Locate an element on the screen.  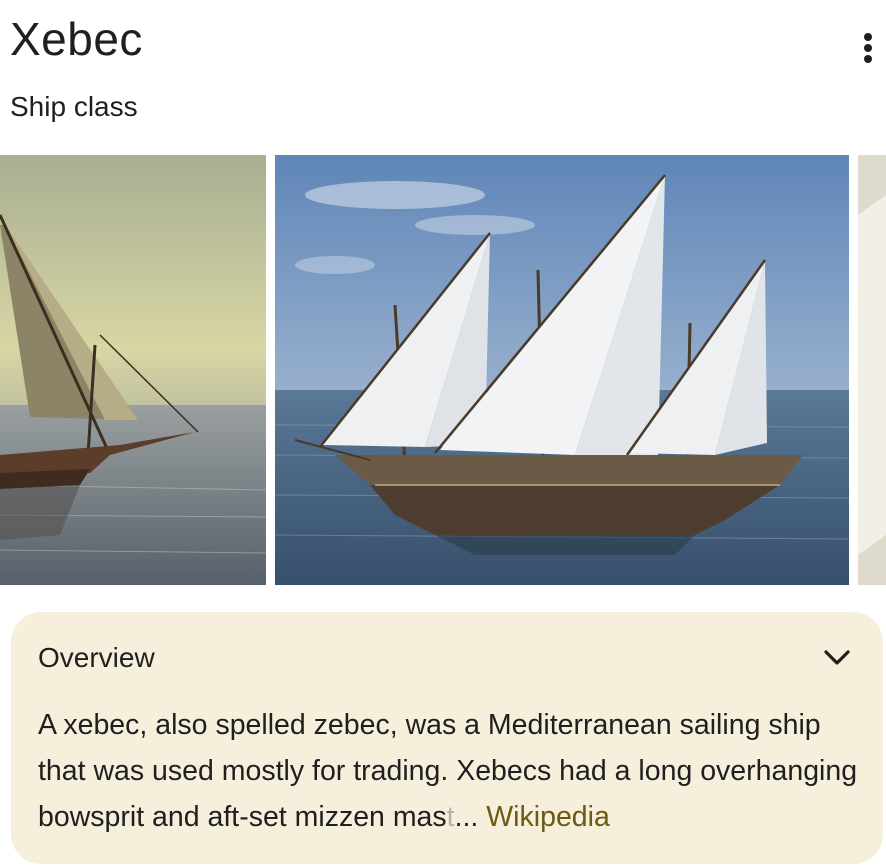
more-vert-icon is located at coordinates (868, 48).